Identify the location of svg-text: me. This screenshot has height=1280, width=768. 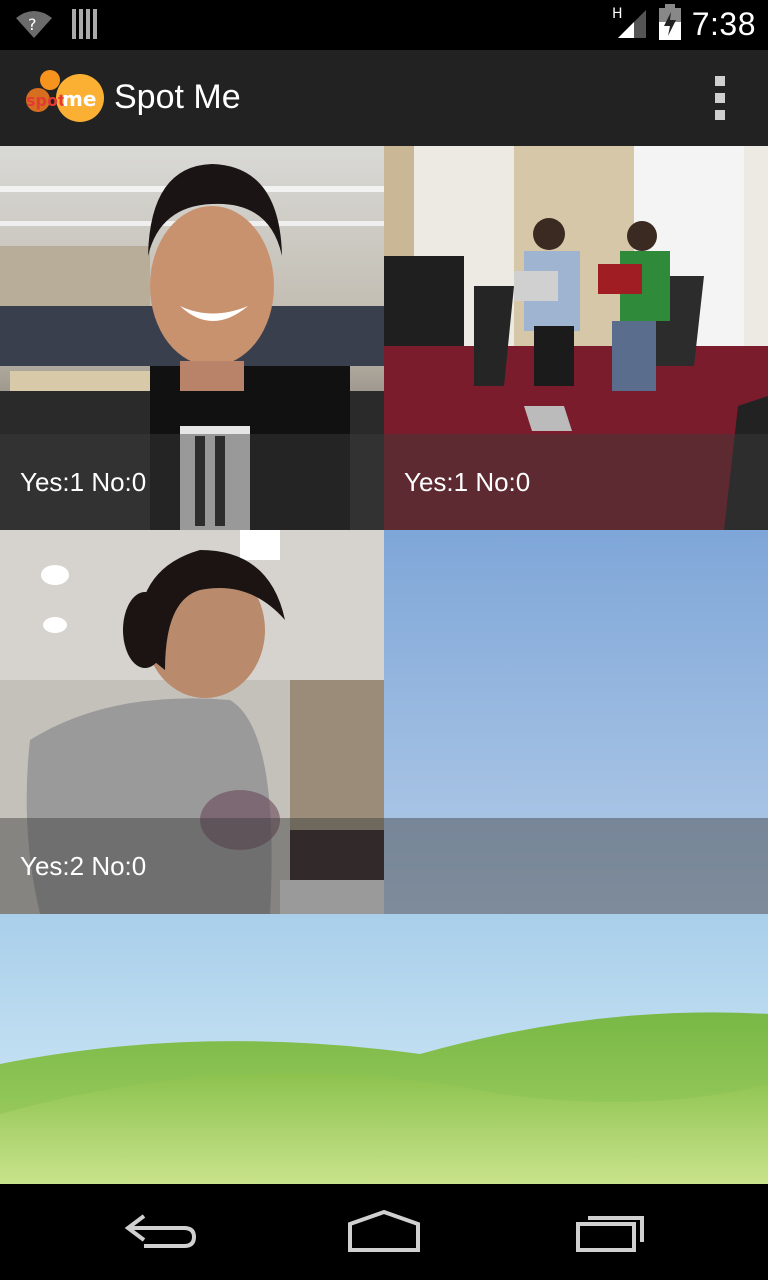
(79, 99).